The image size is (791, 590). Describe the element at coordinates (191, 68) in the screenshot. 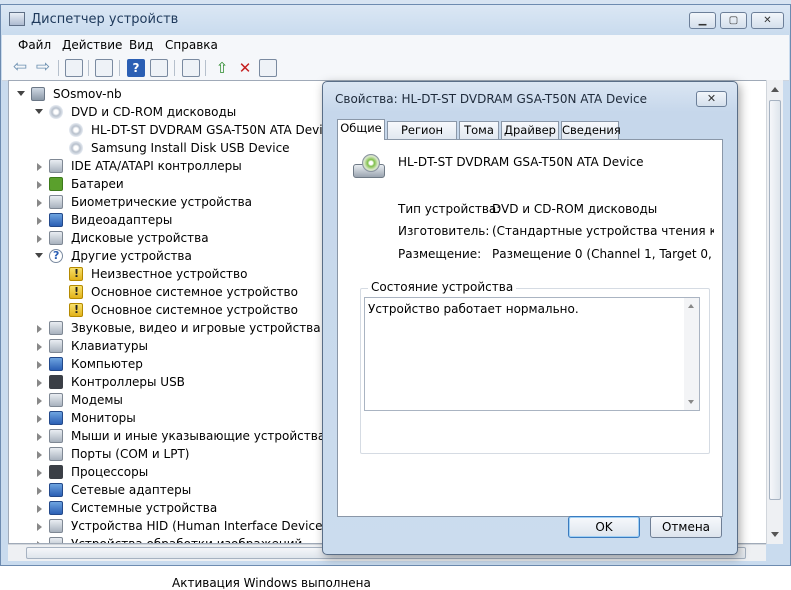

I see `scan-hardware-icon` at that location.